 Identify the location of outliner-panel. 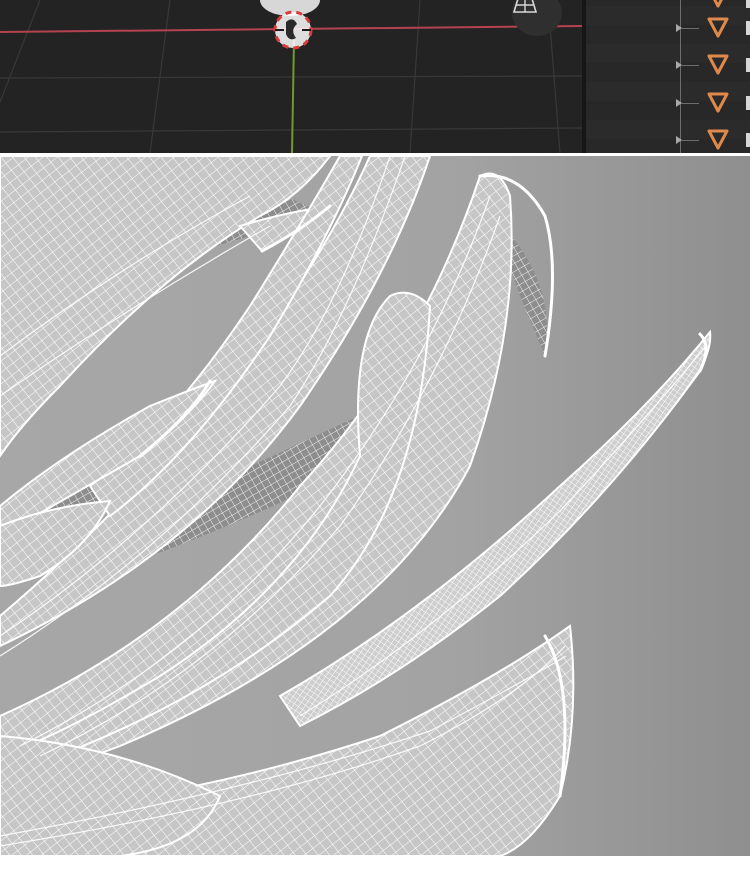
(668, 76).